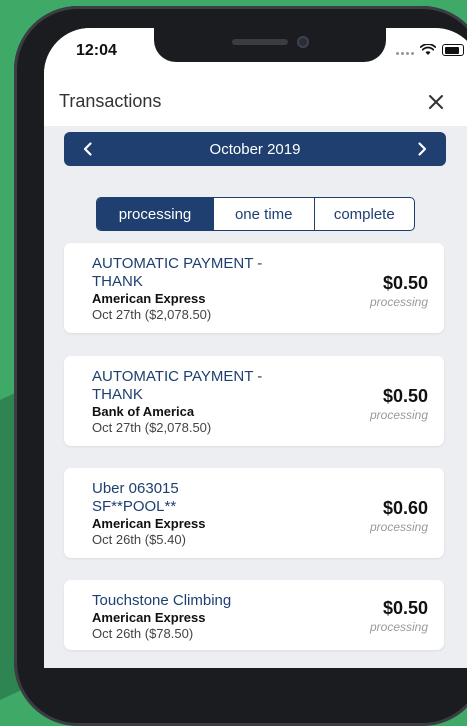  Describe the element at coordinates (436, 102) in the screenshot. I see `close-icon` at that location.